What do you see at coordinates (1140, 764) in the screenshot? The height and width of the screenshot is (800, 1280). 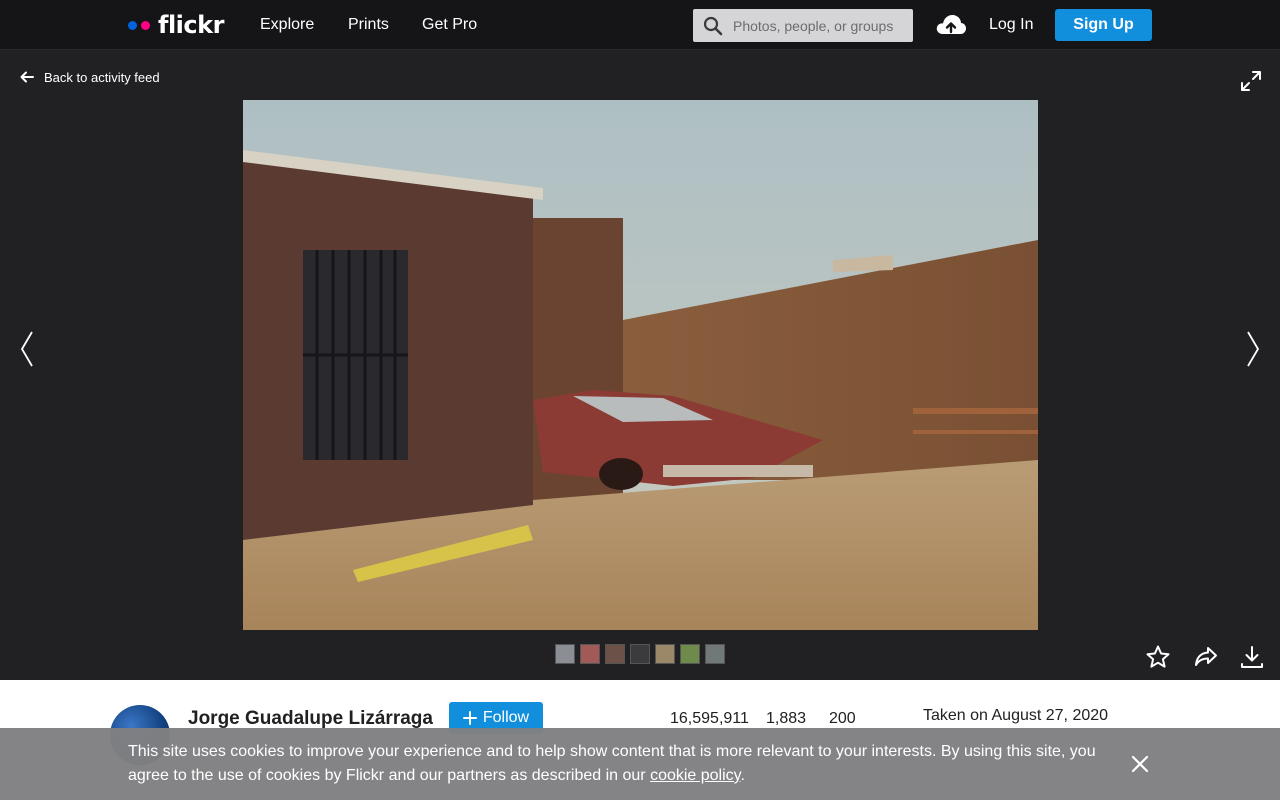 I see `close-icon` at bounding box center [1140, 764].